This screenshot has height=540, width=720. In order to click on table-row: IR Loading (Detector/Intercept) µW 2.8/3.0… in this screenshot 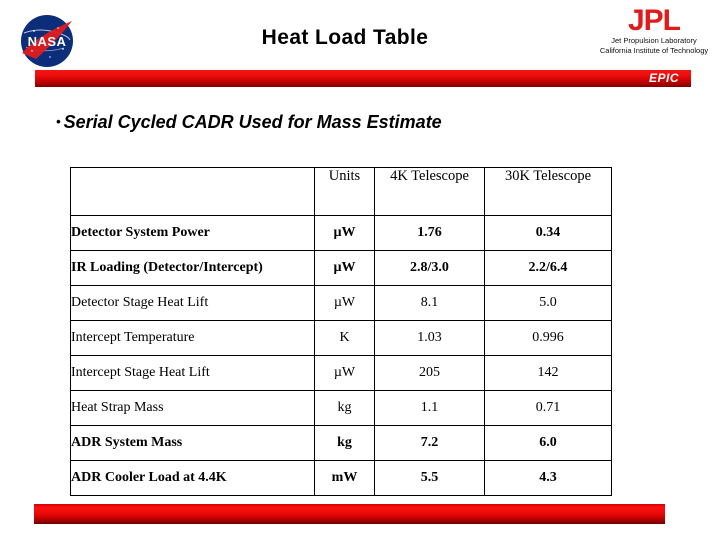, I will do `click(341, 268)`.